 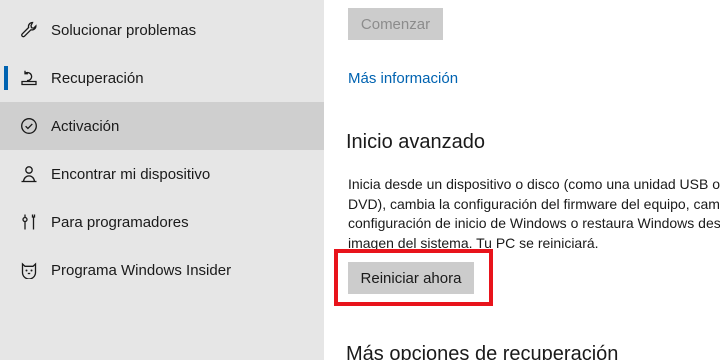 I want to click on sidebar-item-label: Para programadores, so click(x=120, y=222).